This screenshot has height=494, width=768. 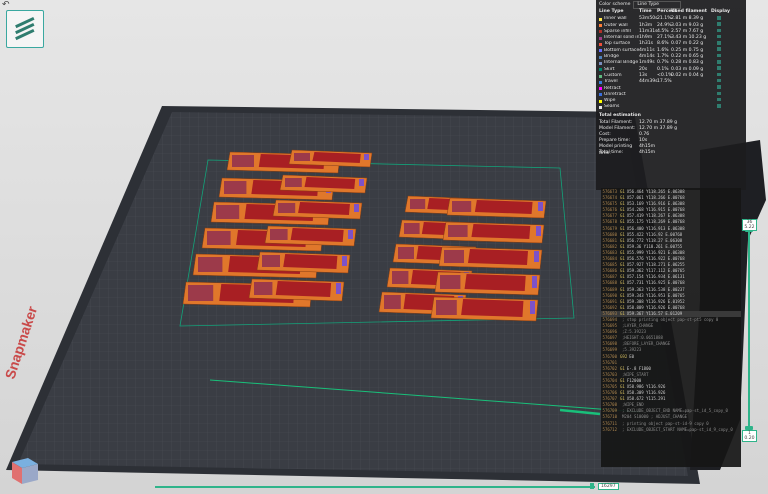 What do you see at coordinates (647, 153) in the screenshot?
I see `estimation-value: 4h15m` at bounding box center [647, 153].